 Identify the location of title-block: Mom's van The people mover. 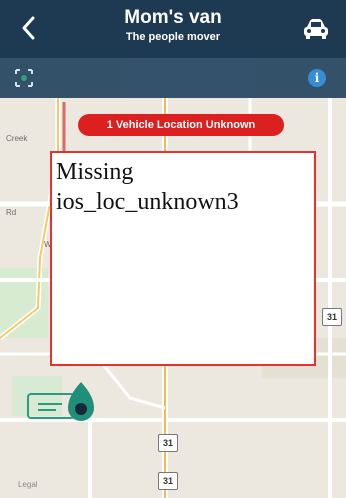
(173, 25).